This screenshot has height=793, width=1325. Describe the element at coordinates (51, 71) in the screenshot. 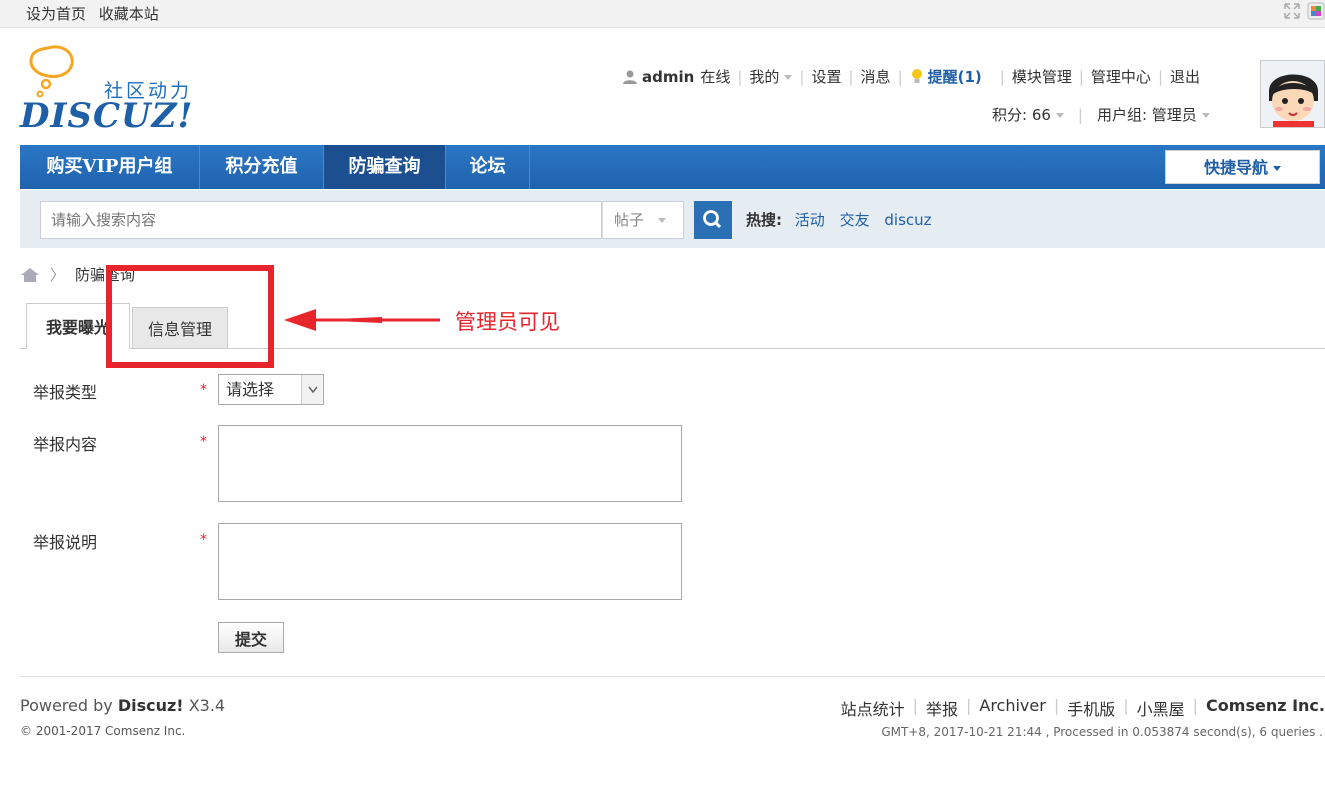

I see `logo-bubble-icon` at that location.